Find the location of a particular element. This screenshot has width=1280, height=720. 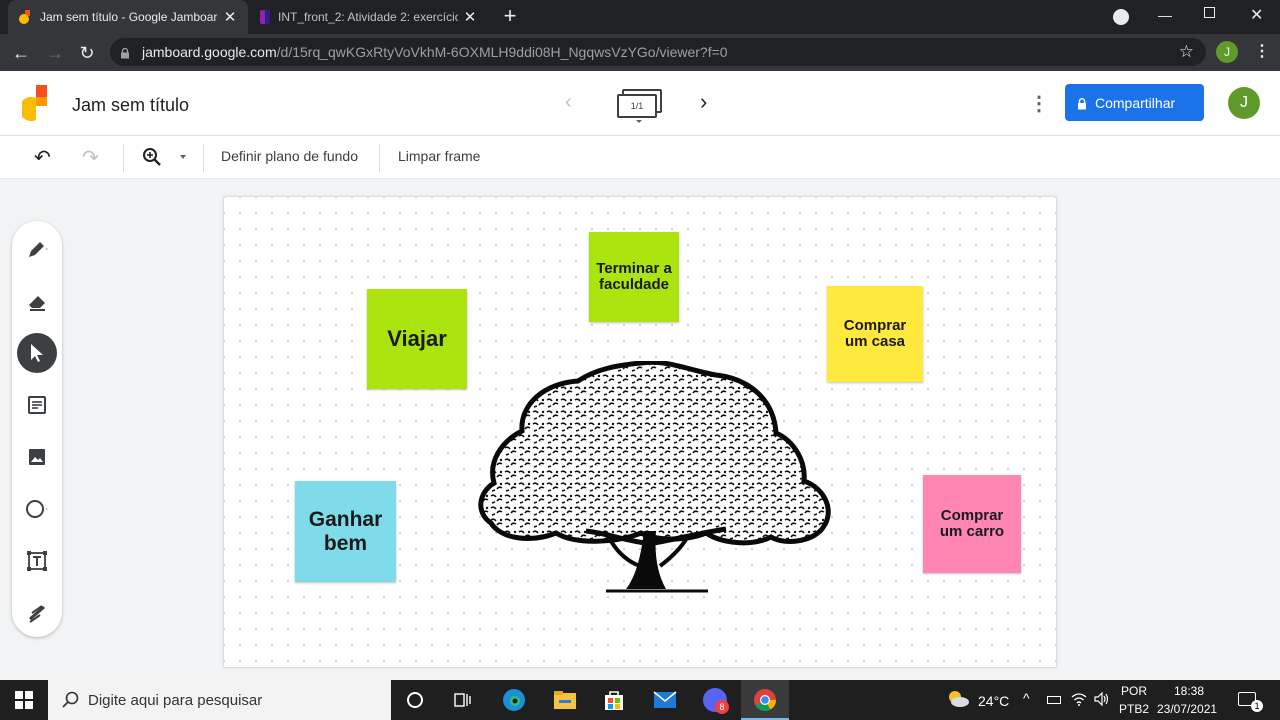

tab-title: INT_front_2: Atividade 2: exercício is located at coordinates (368, 17).